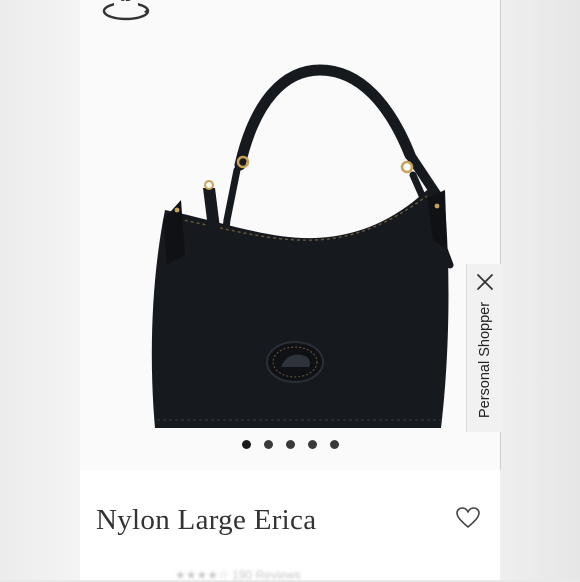  What do you see at coordinates (206, 520) in the screenshot?
I see `product-title: Nylon Large Erica` at bounding box center [206, 520].